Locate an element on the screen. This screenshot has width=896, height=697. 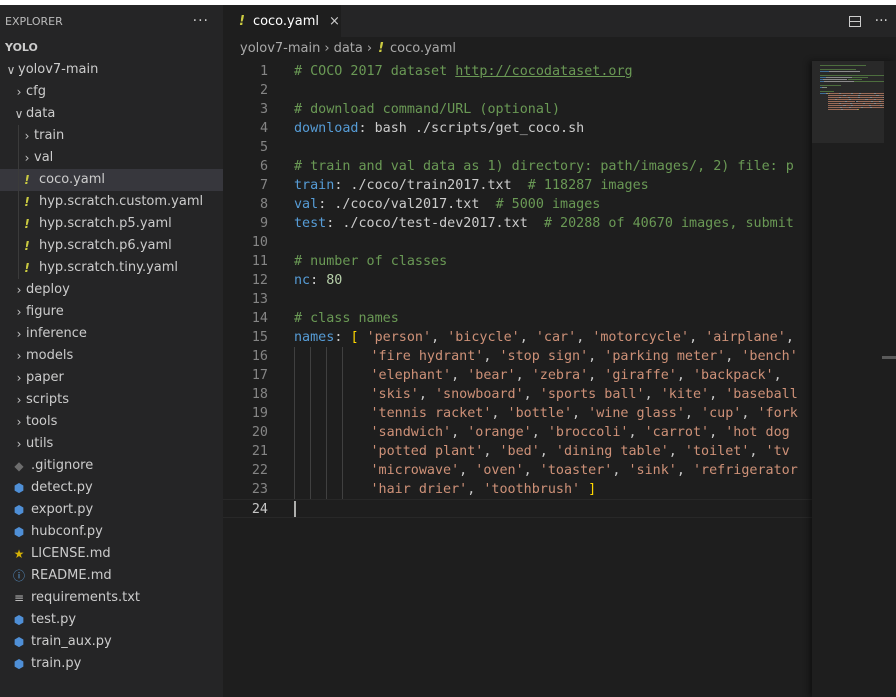
editor-more-icon: ··· is located at coordinates (881, 21).